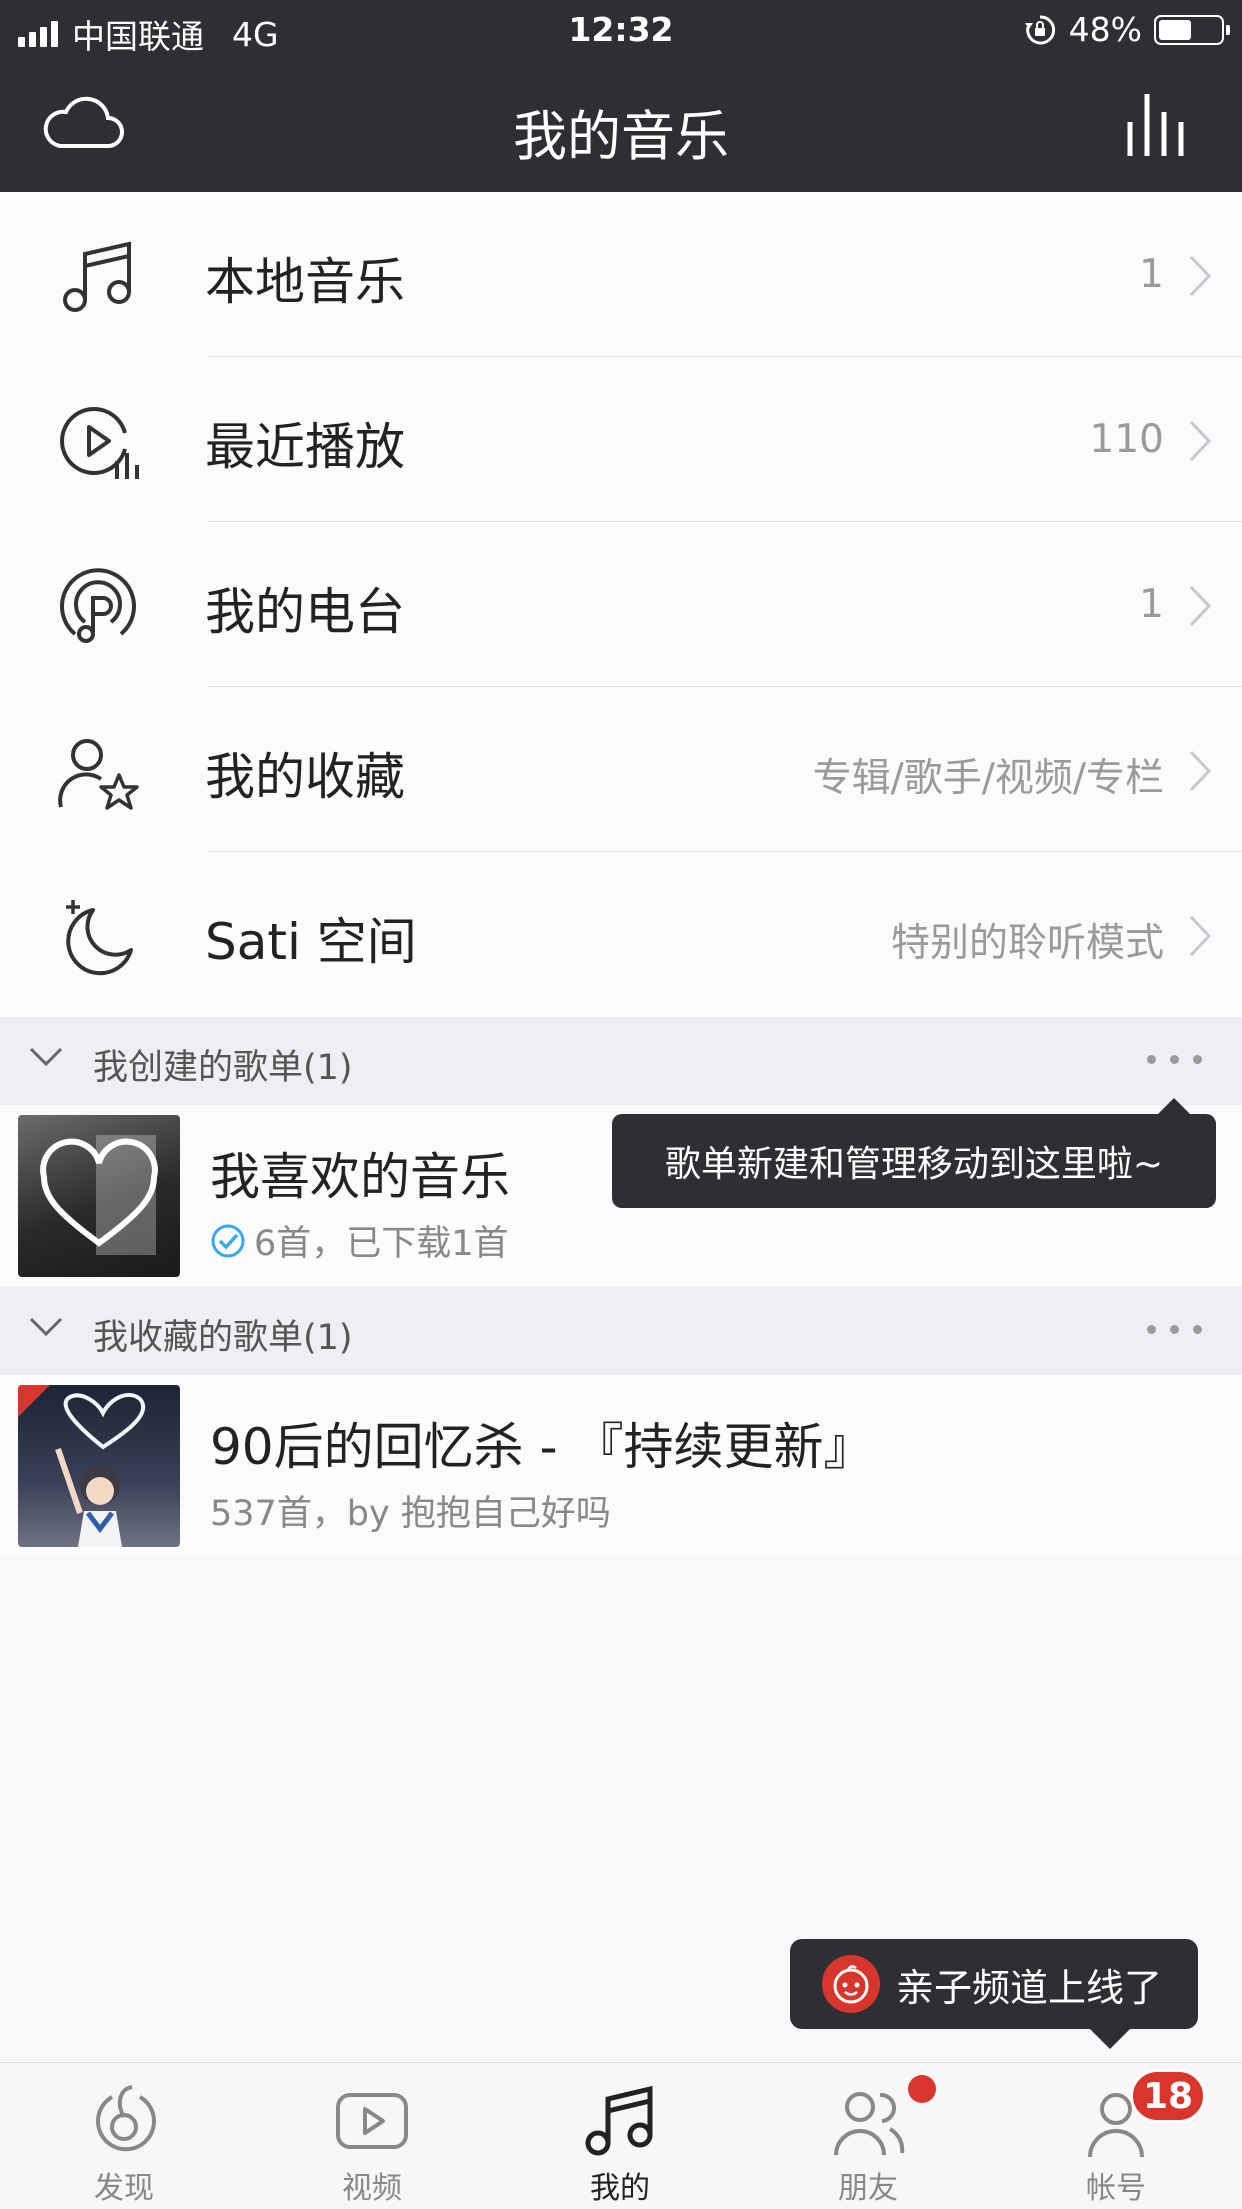  I want to click on radio-icon, so click(98, 605).